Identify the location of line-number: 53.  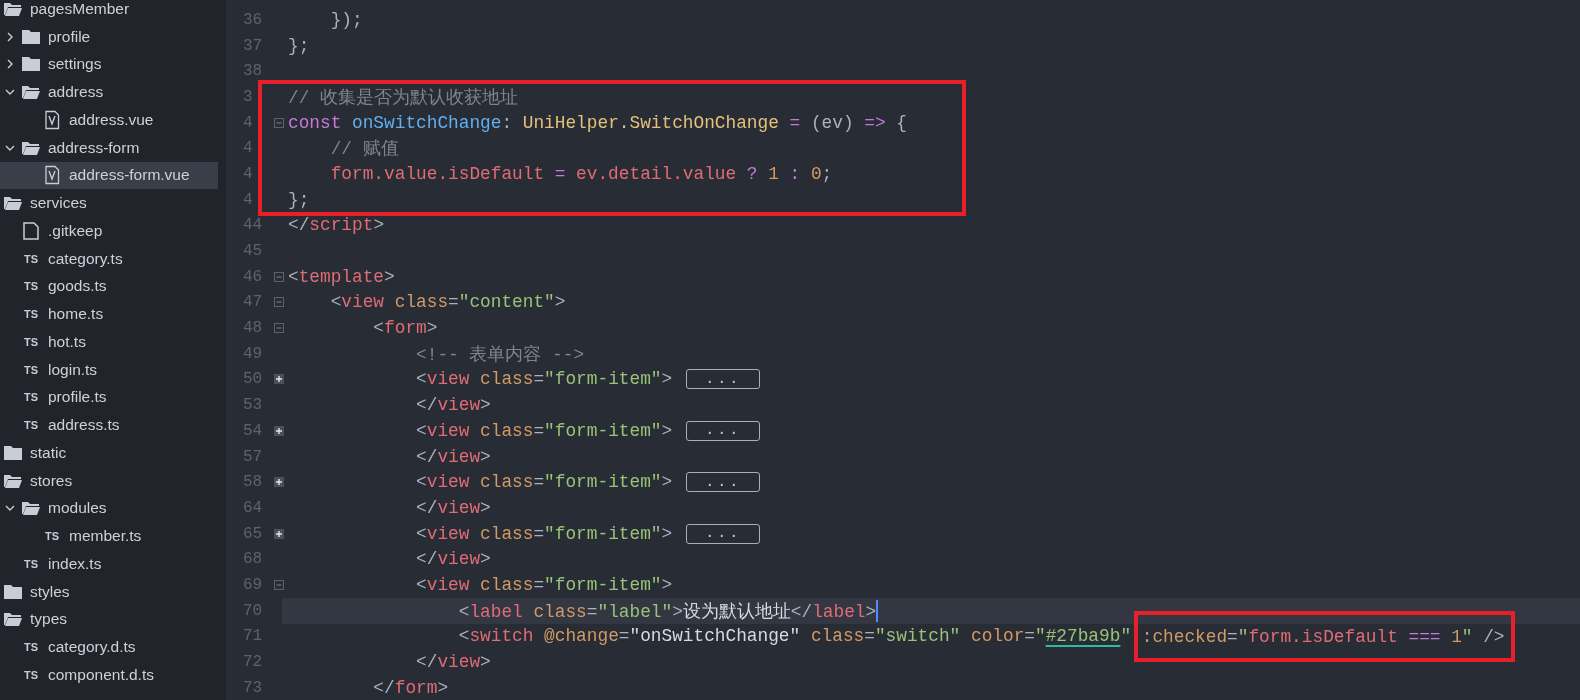
(253, 405).